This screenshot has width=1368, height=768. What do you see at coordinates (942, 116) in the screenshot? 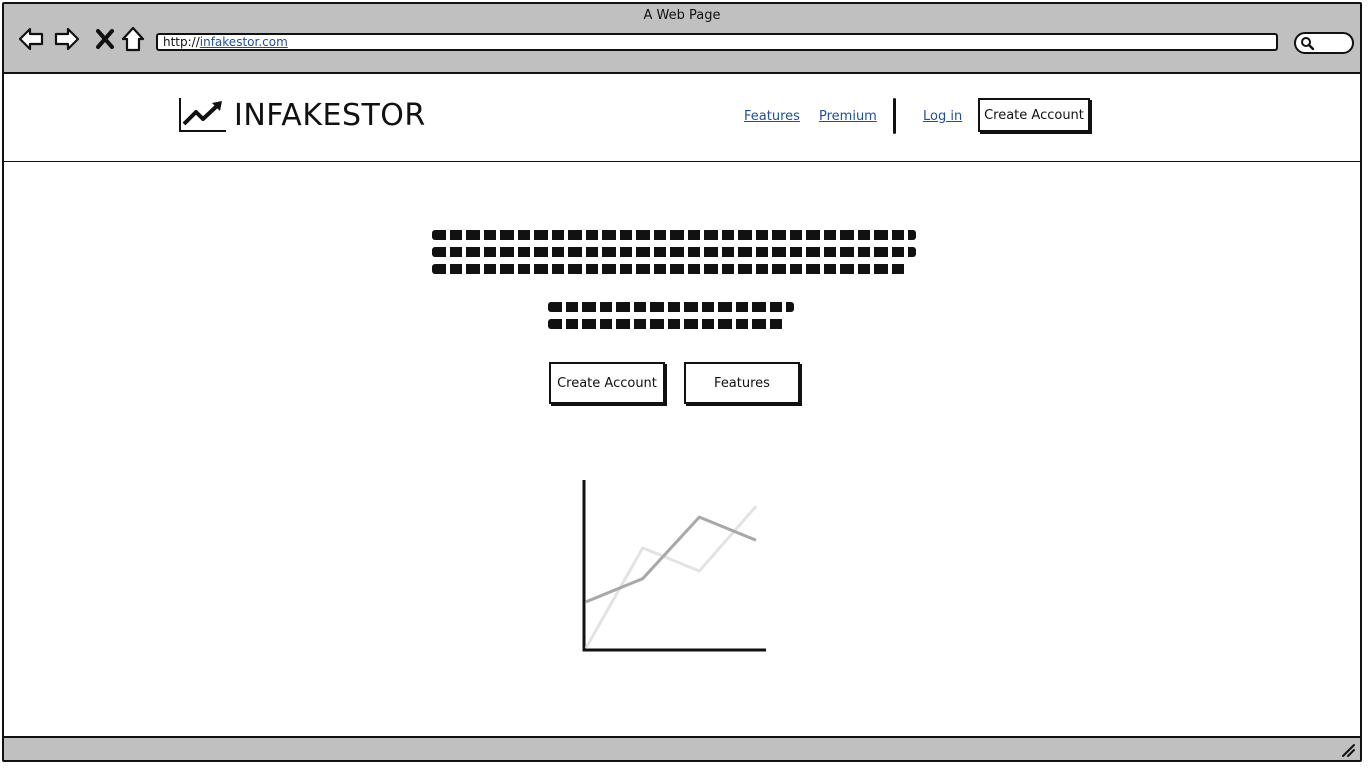
I see `nav-link-login: Log in` at bounding box center [942, 116].